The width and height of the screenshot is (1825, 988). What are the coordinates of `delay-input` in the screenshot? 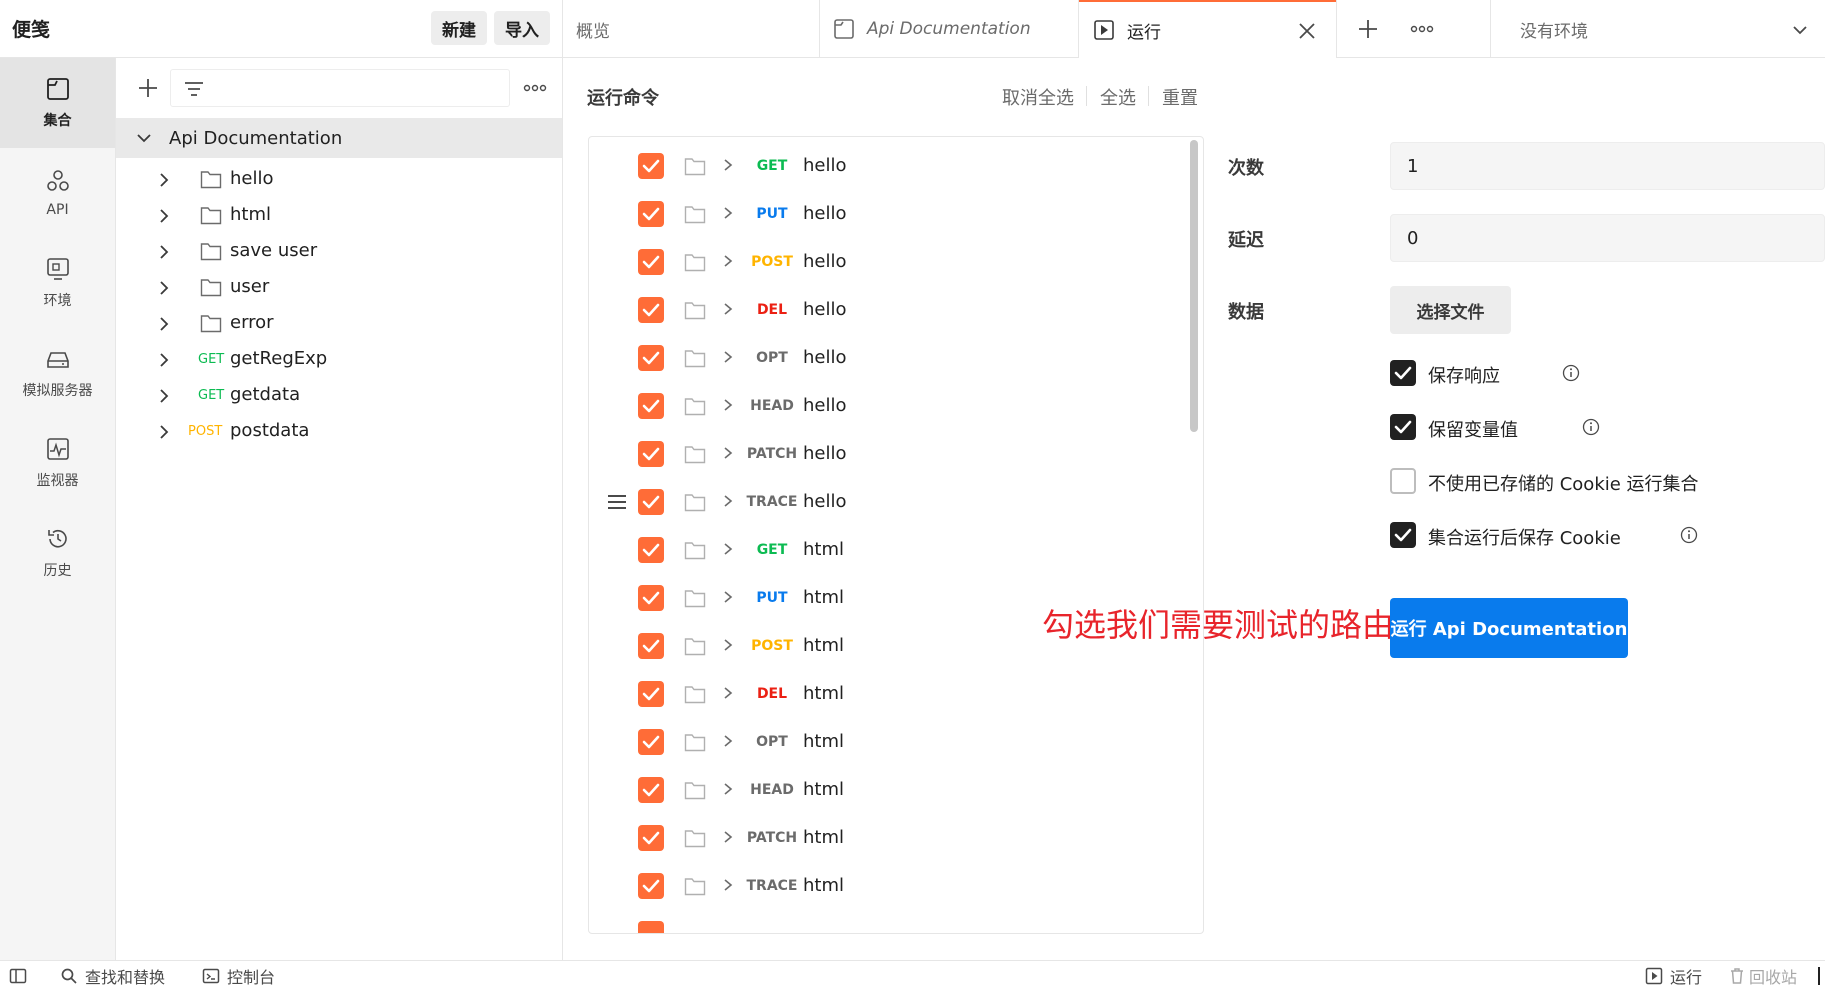 It's located at (1607, 238).